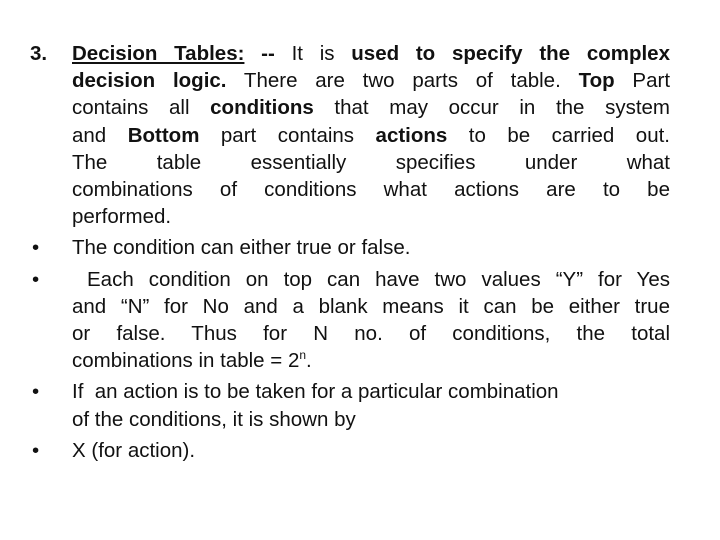 The image size is (720, 540). What do you see at coordinates (411, 135) in the screenshot?
I see `bold-word-actions: actions` at bounding box center [411, 135].